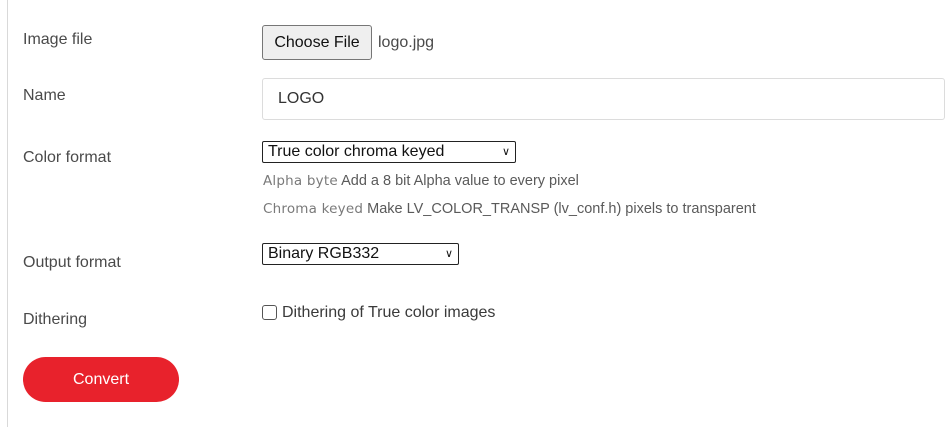 This screenshot has width=949, height=427. I want to click on choose-file-button: Choose File, so click(317, 42).